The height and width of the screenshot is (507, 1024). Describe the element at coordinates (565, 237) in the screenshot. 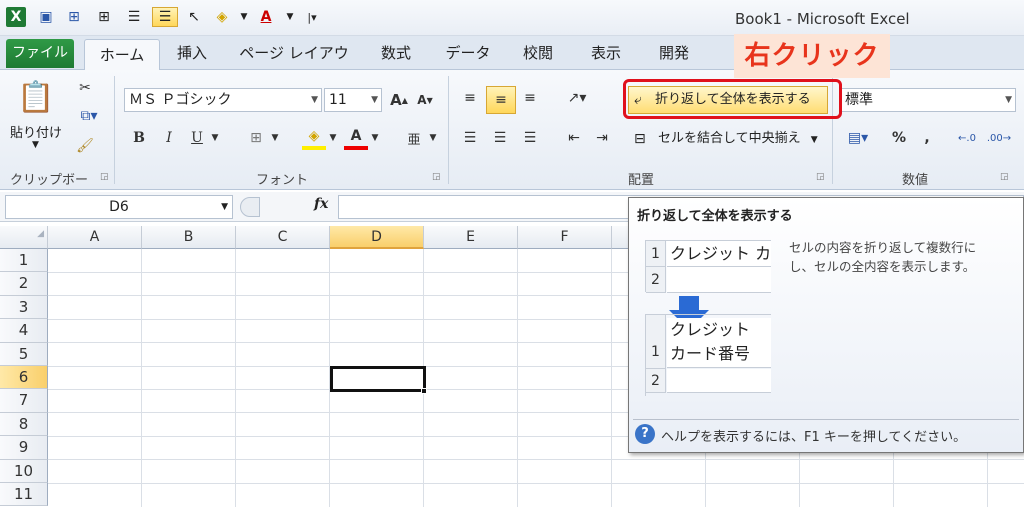

I see `column-header-f: F` at that location.